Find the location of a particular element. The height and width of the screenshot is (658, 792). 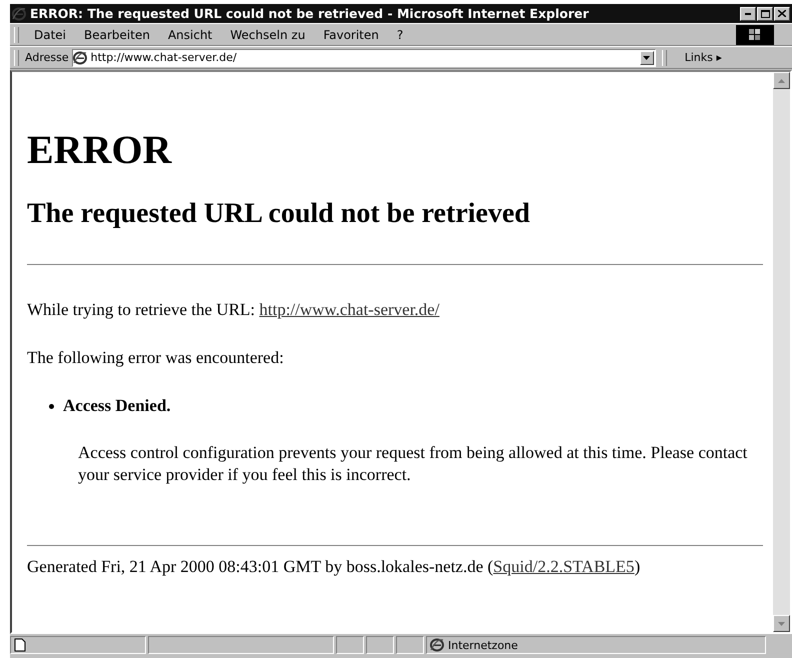

scroll-down-button is located at coordinates (781, 623).